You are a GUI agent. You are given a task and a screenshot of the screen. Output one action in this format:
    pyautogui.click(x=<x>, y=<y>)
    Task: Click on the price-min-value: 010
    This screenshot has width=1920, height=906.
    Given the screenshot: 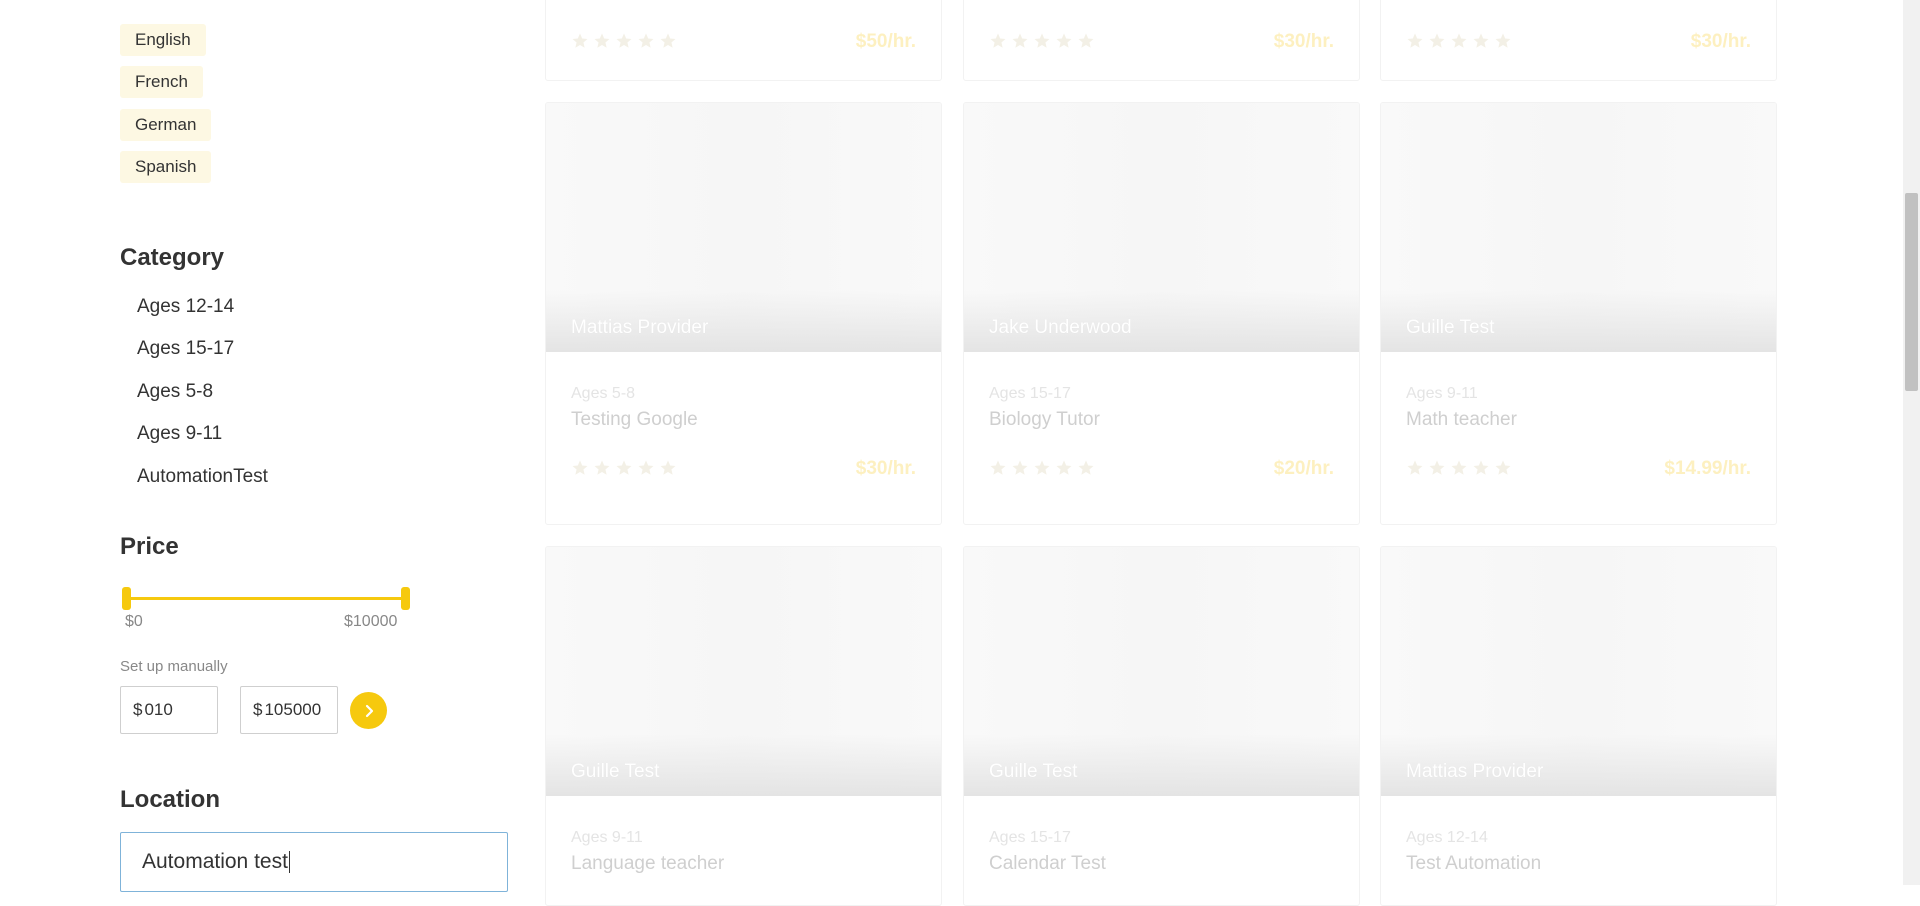 What is the action you would take?
    pyautogui.click(x=158, y=709)
    